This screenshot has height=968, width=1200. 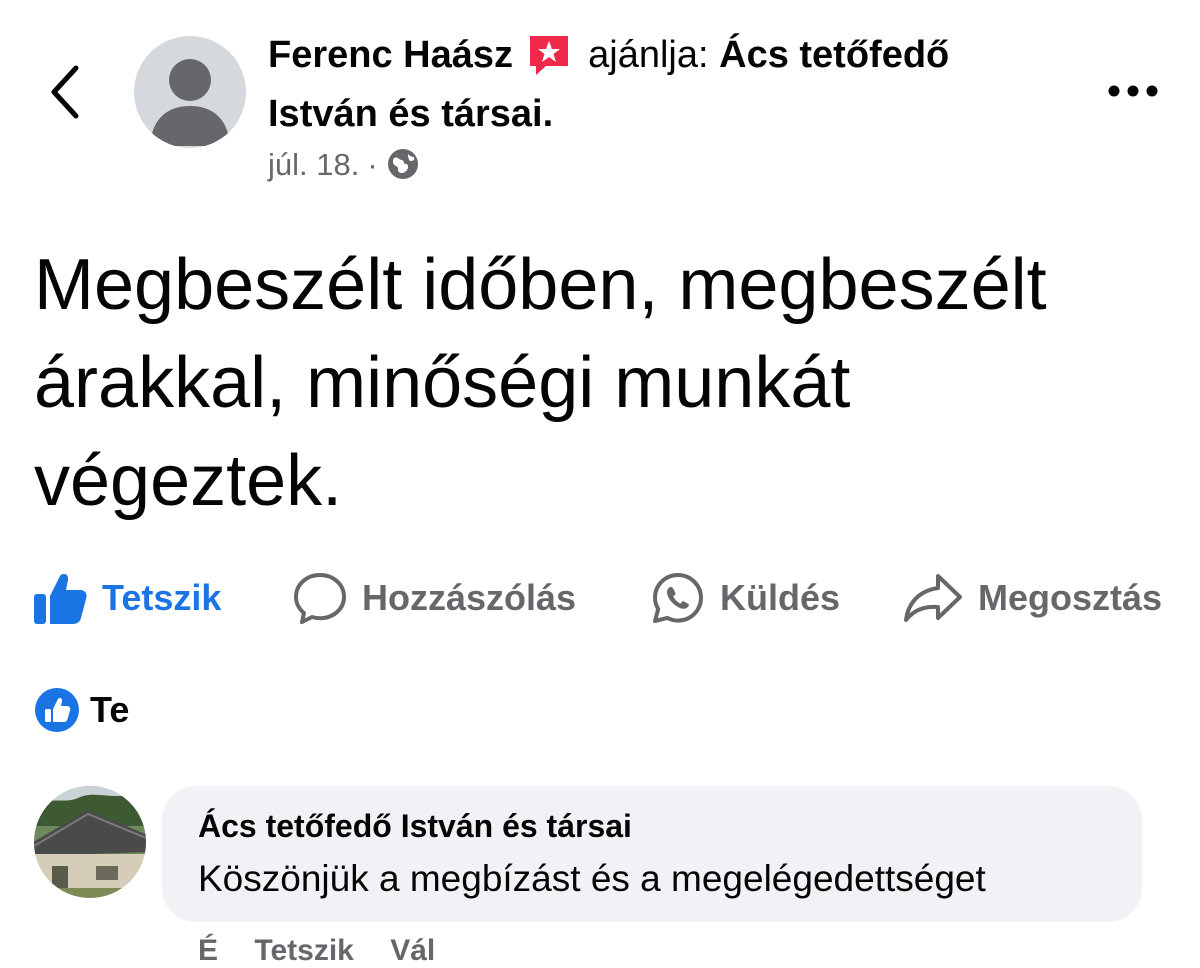 What do you see at coordinates (412, 950) in the screenshot?
I see `comment-reply-link: Vál` at bounding box center [412, 950].